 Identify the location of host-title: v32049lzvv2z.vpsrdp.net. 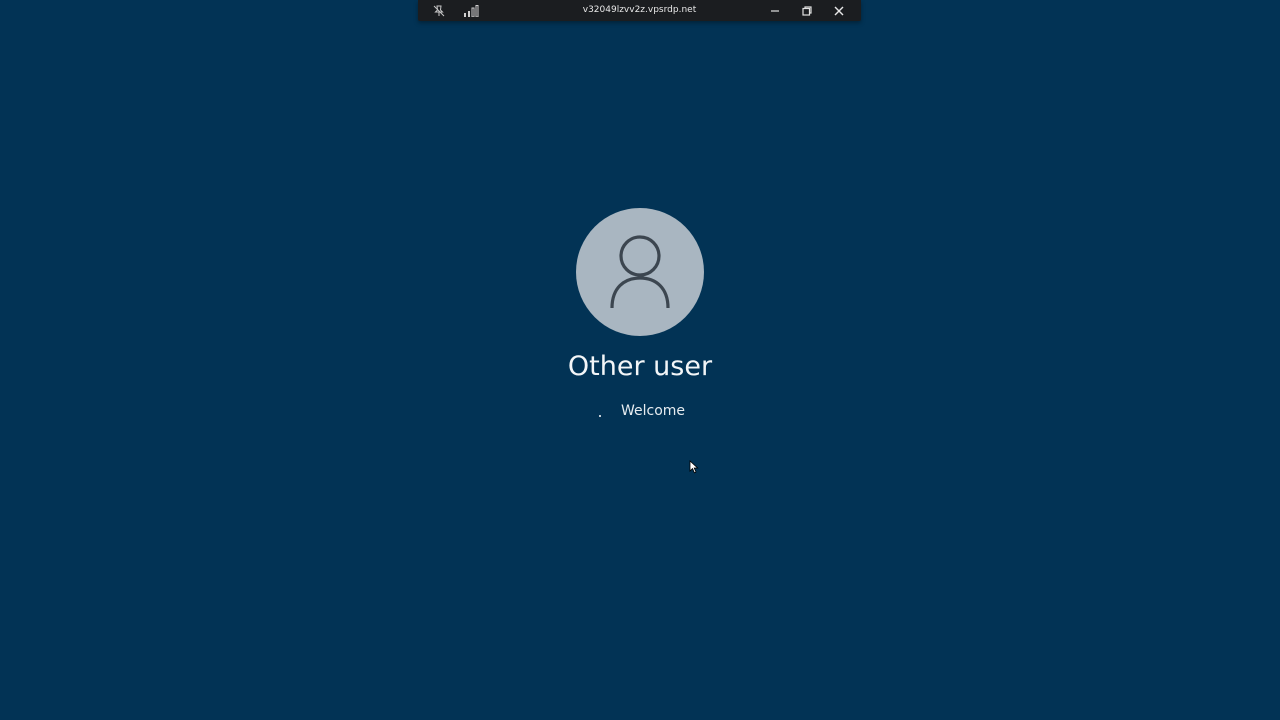
(639, 10).